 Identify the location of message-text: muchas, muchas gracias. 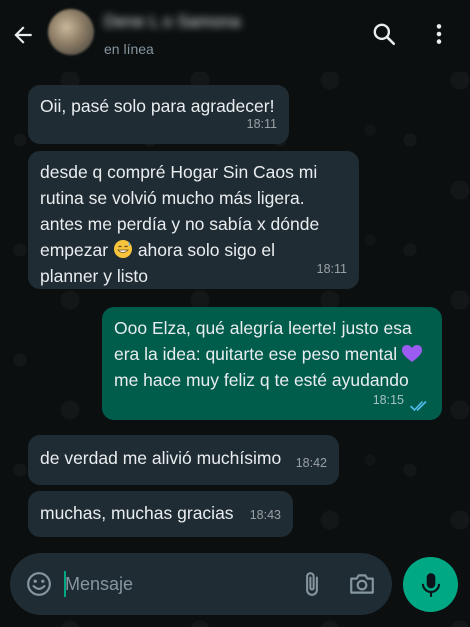
(137, 513).